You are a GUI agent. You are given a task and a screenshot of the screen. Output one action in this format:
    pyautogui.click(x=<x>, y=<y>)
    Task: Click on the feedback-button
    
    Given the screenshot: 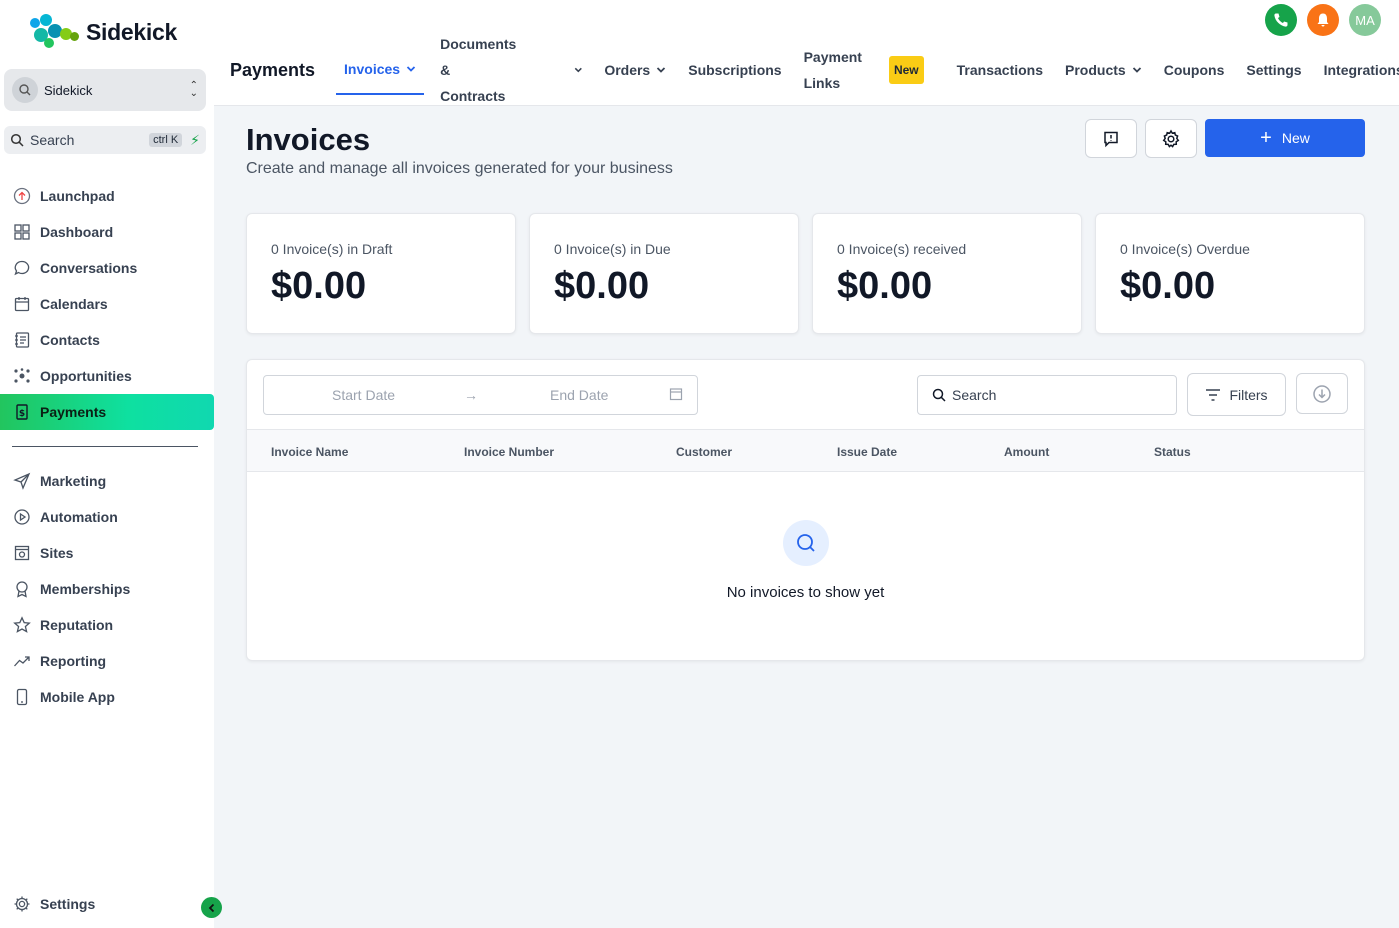 What is the action you would take?
    pyautogui.click(x=1111, y=138)
    